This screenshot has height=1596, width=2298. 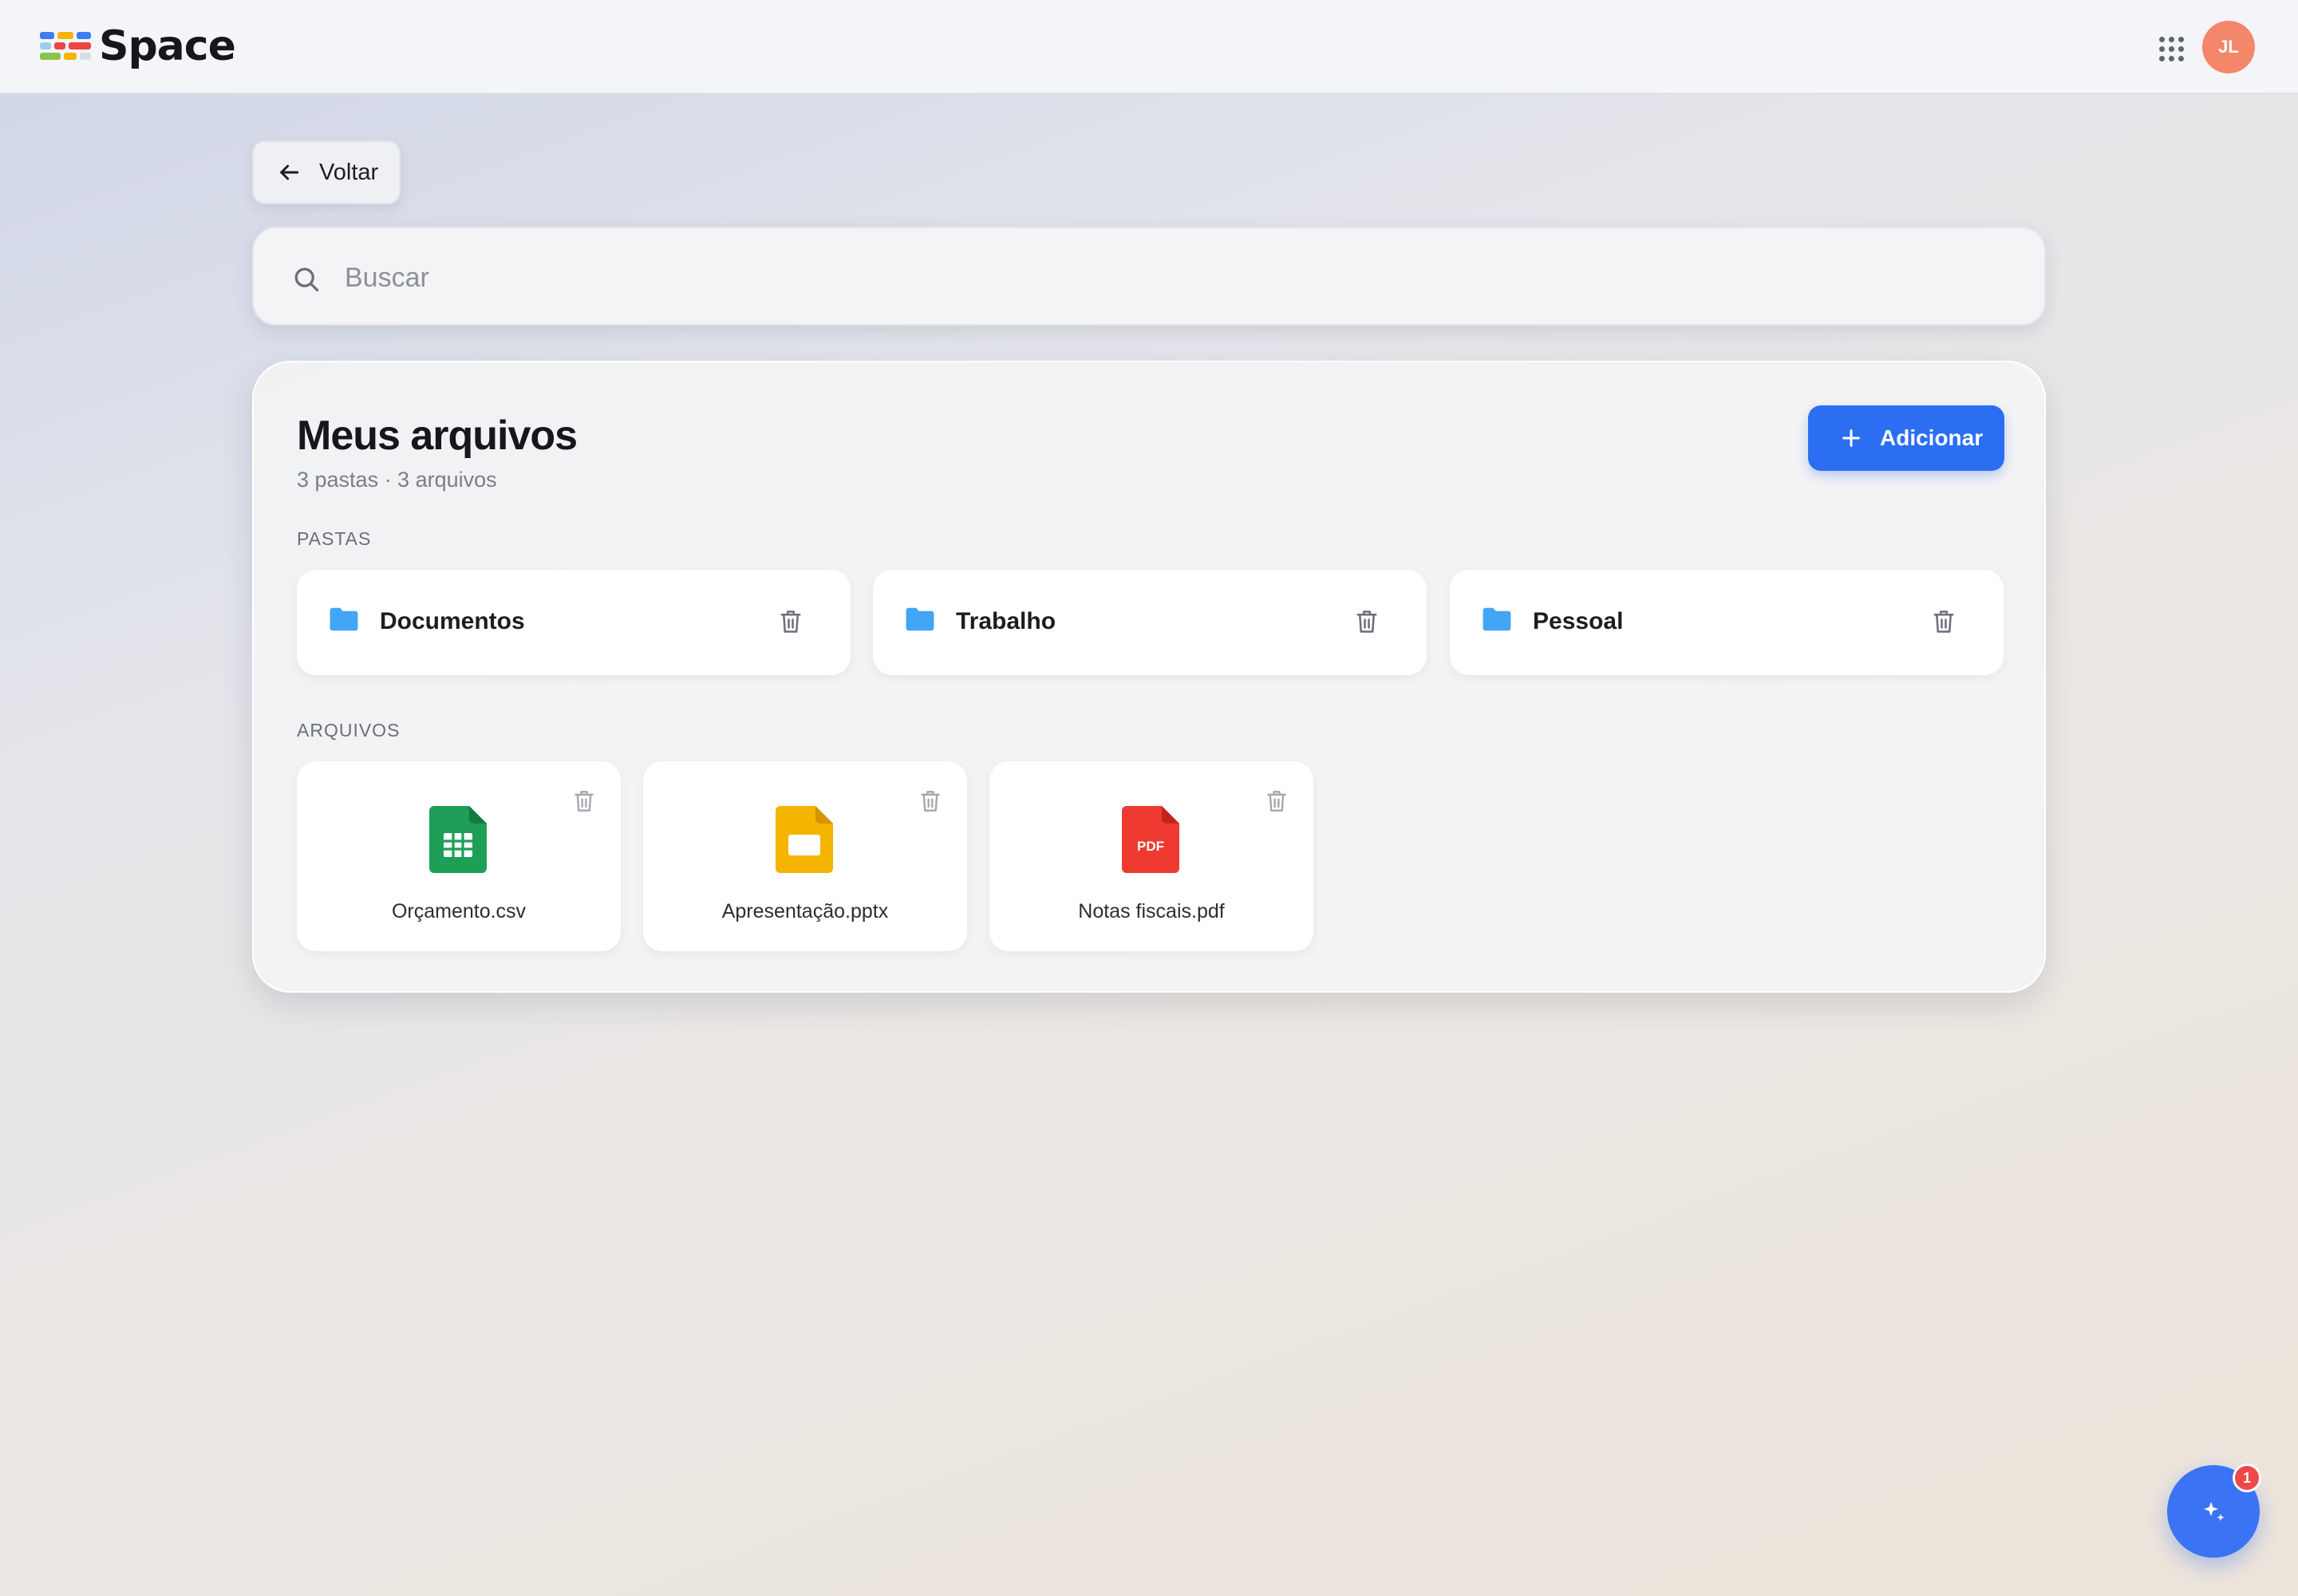 I want to click on avatar: JL, so click(x=2228, y=47).